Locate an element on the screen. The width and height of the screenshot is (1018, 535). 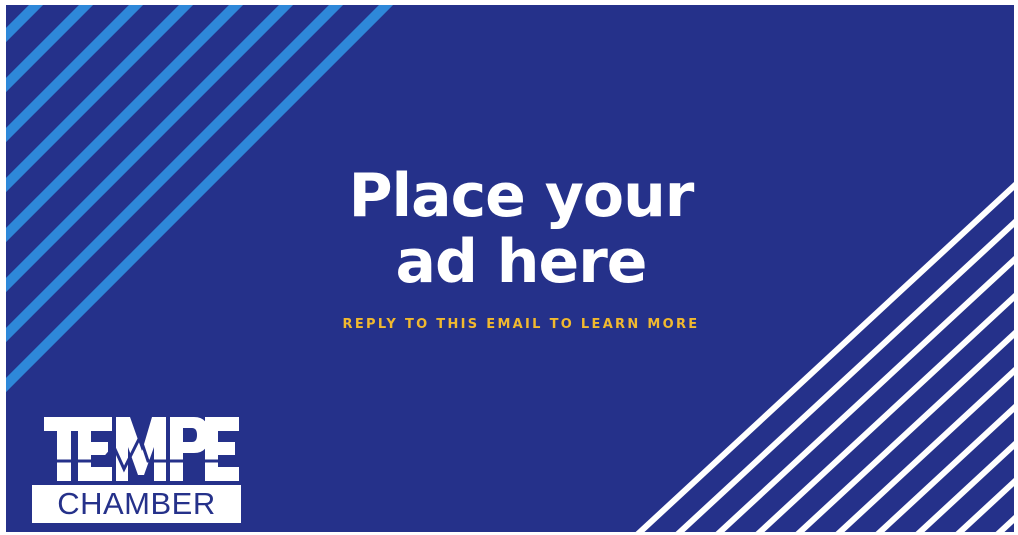
logo-chamber-text: CHAMBER is located at coordinates (136, 503).